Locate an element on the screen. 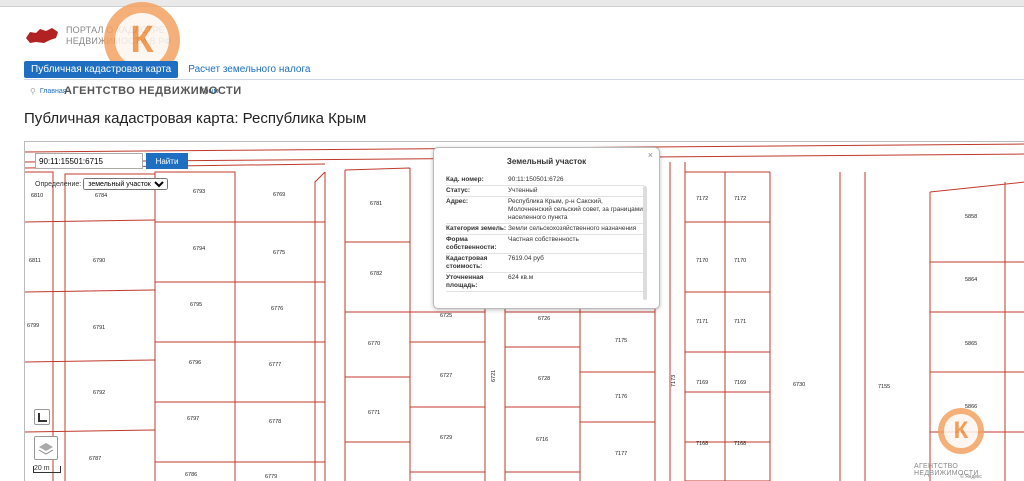 The image size is (1024, 481). parcel-label: 6726 is located at coordinates (544, 319).